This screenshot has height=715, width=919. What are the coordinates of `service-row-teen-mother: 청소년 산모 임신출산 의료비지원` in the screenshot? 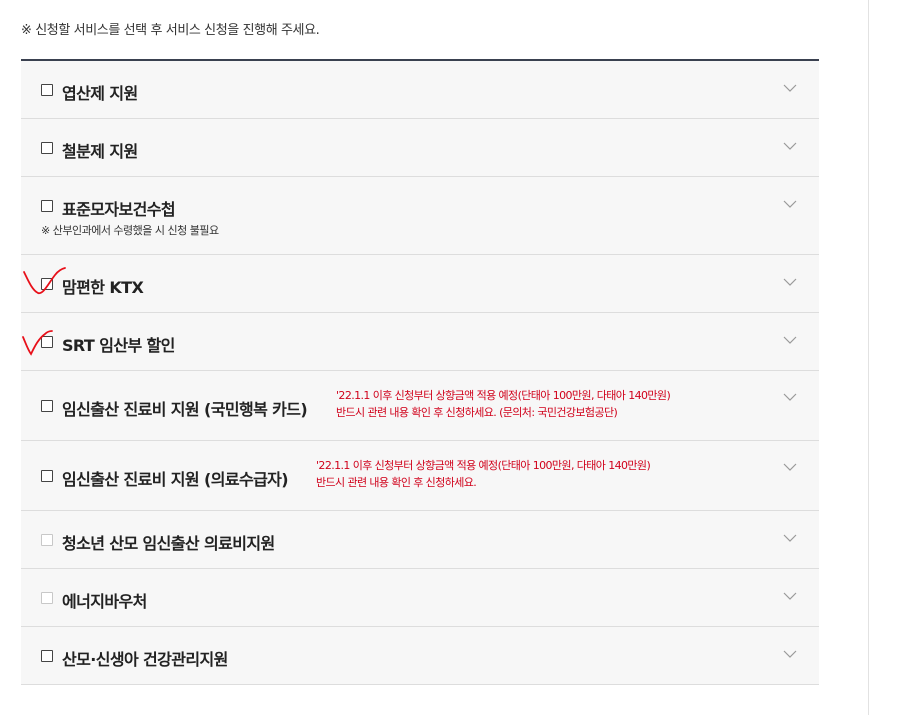 It's located at (420, 540).